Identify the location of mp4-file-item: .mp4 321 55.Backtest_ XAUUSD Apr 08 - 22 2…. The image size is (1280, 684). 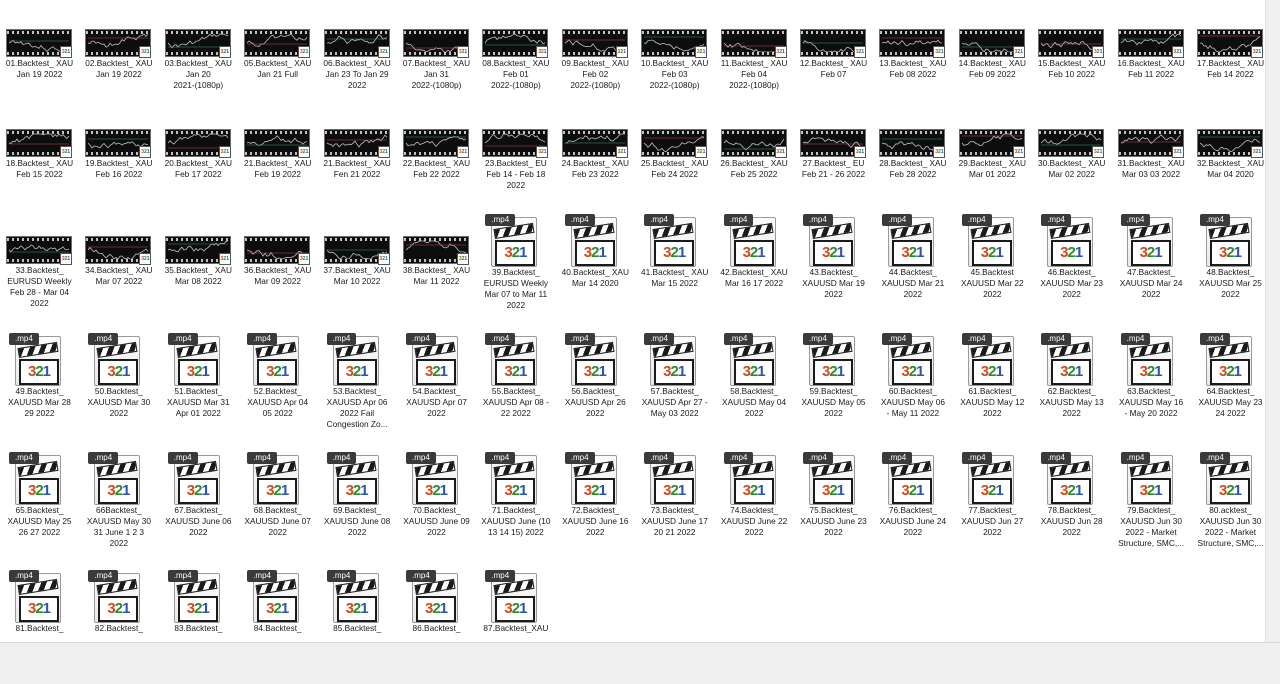
(515, 374).